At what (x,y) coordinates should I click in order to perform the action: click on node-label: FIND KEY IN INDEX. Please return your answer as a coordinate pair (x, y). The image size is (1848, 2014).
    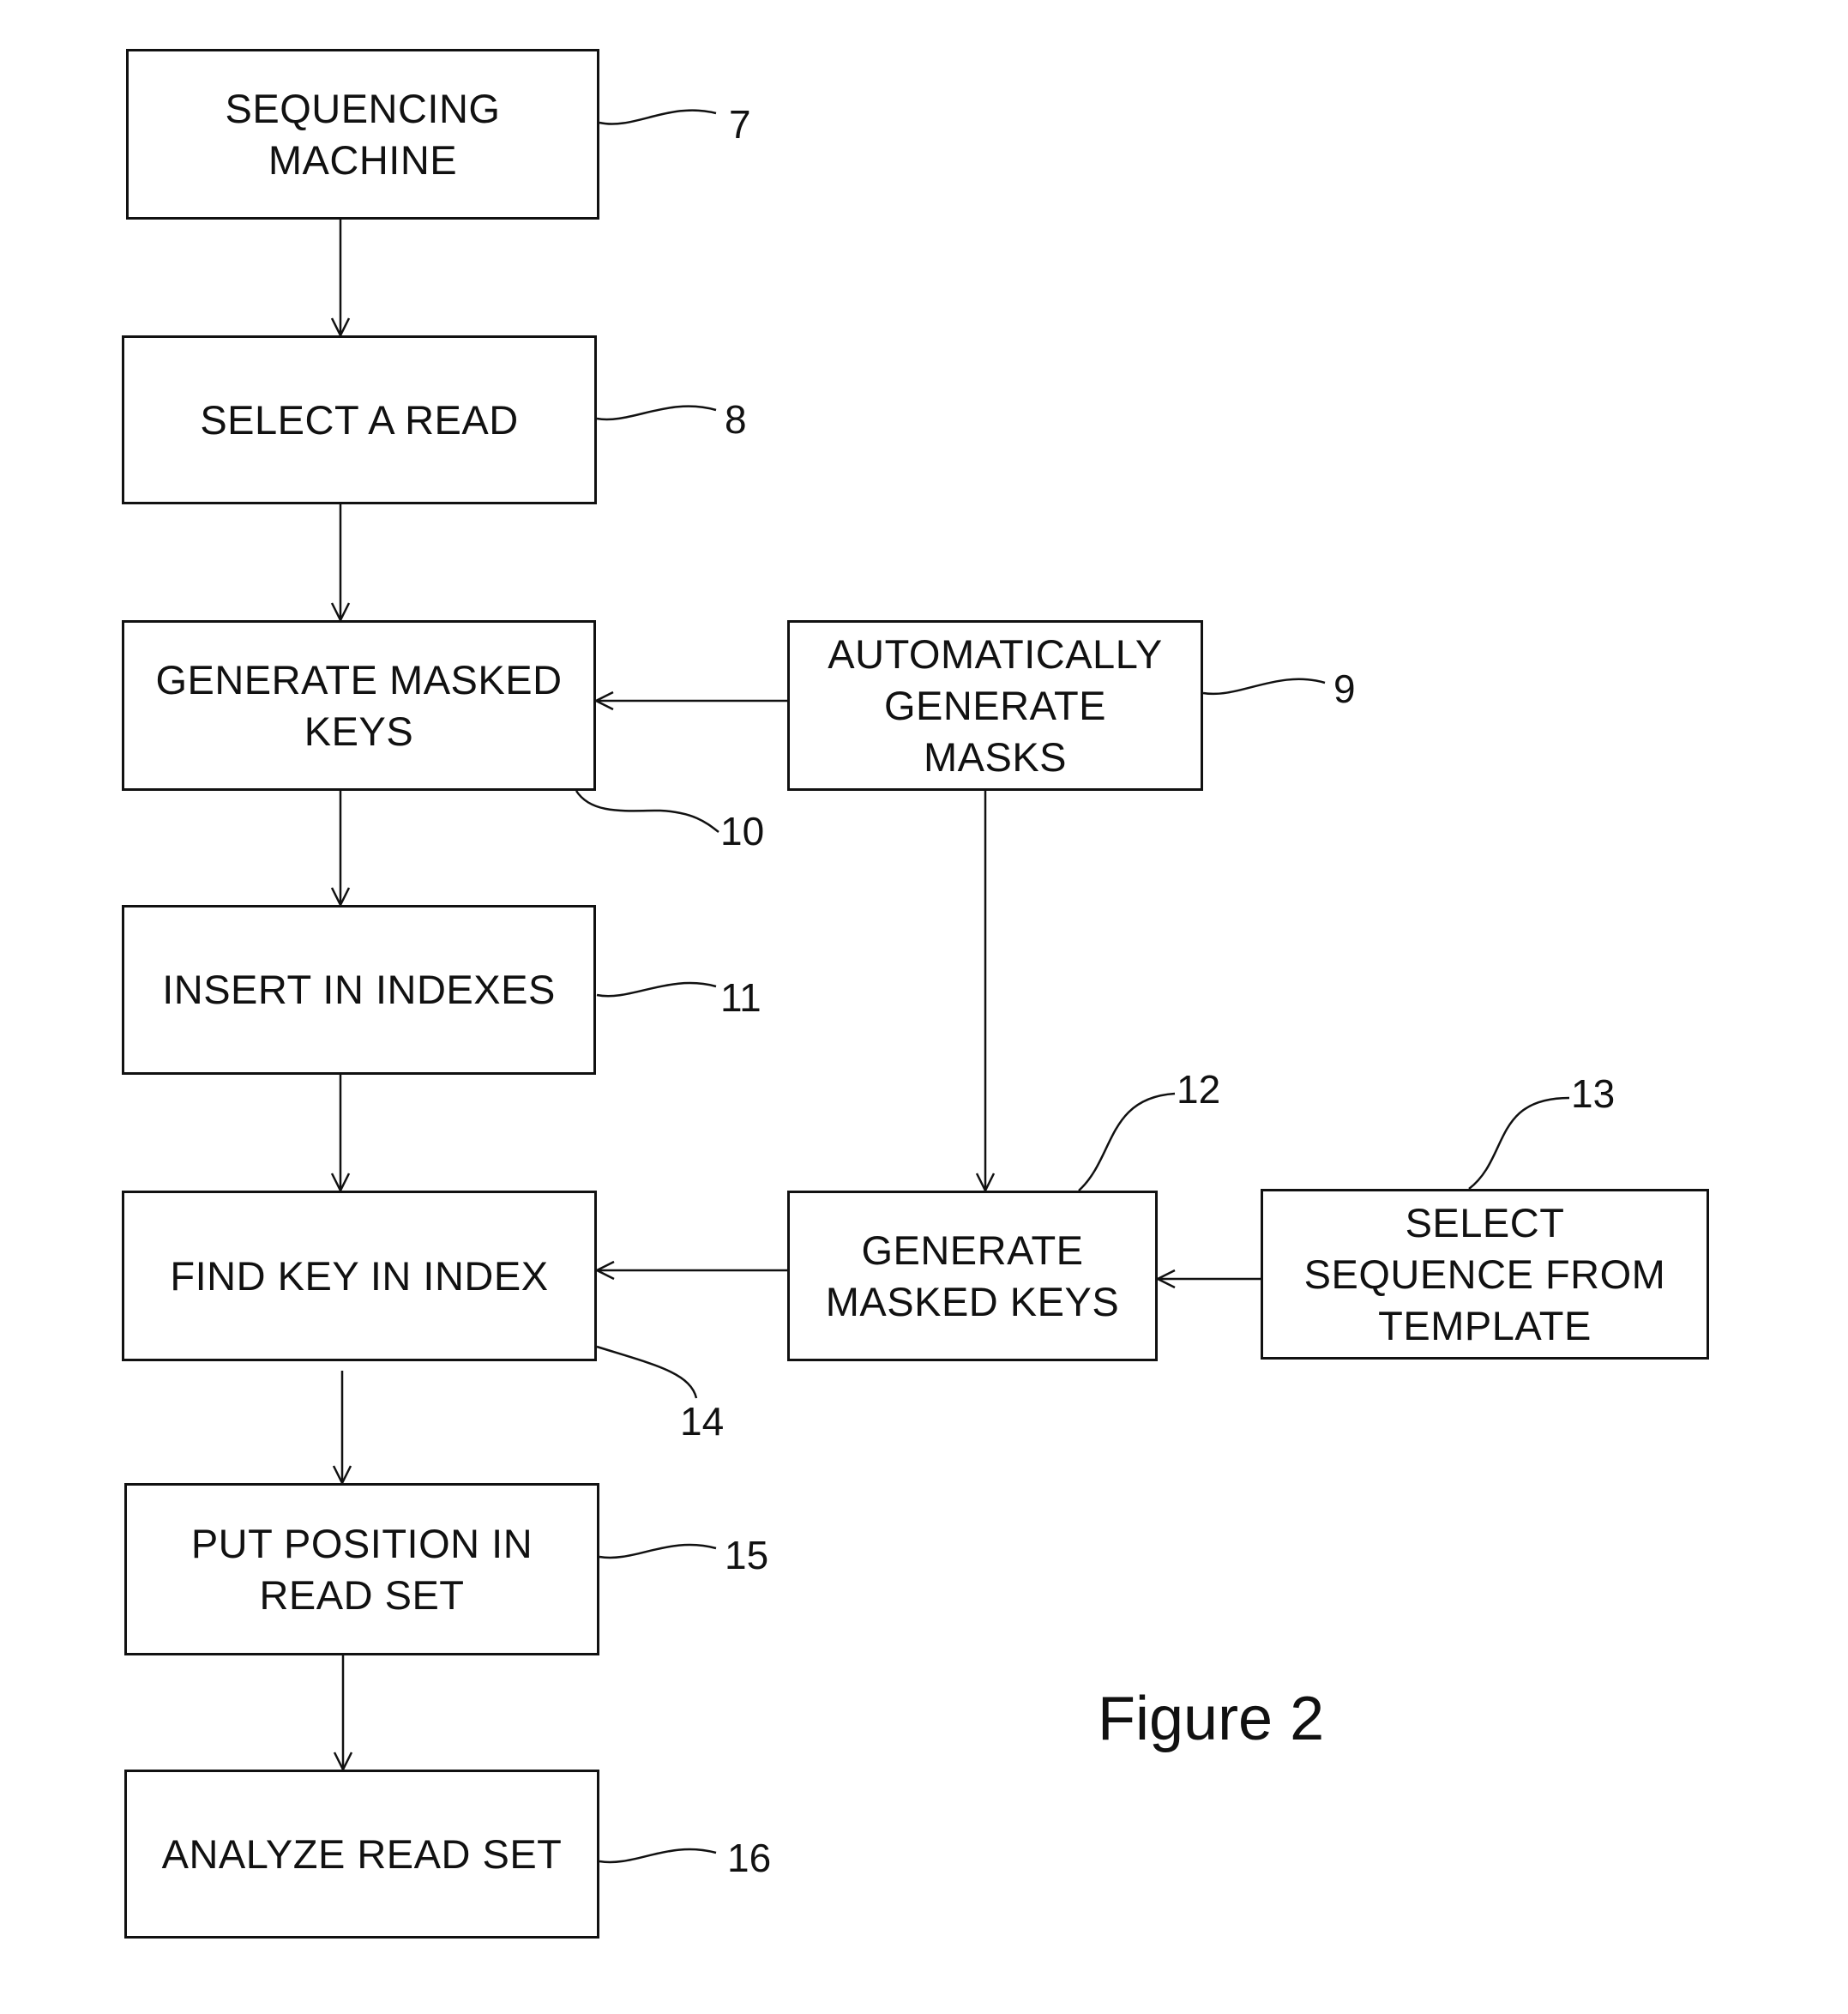
    Looking at the image, I should click on (359, 1275).